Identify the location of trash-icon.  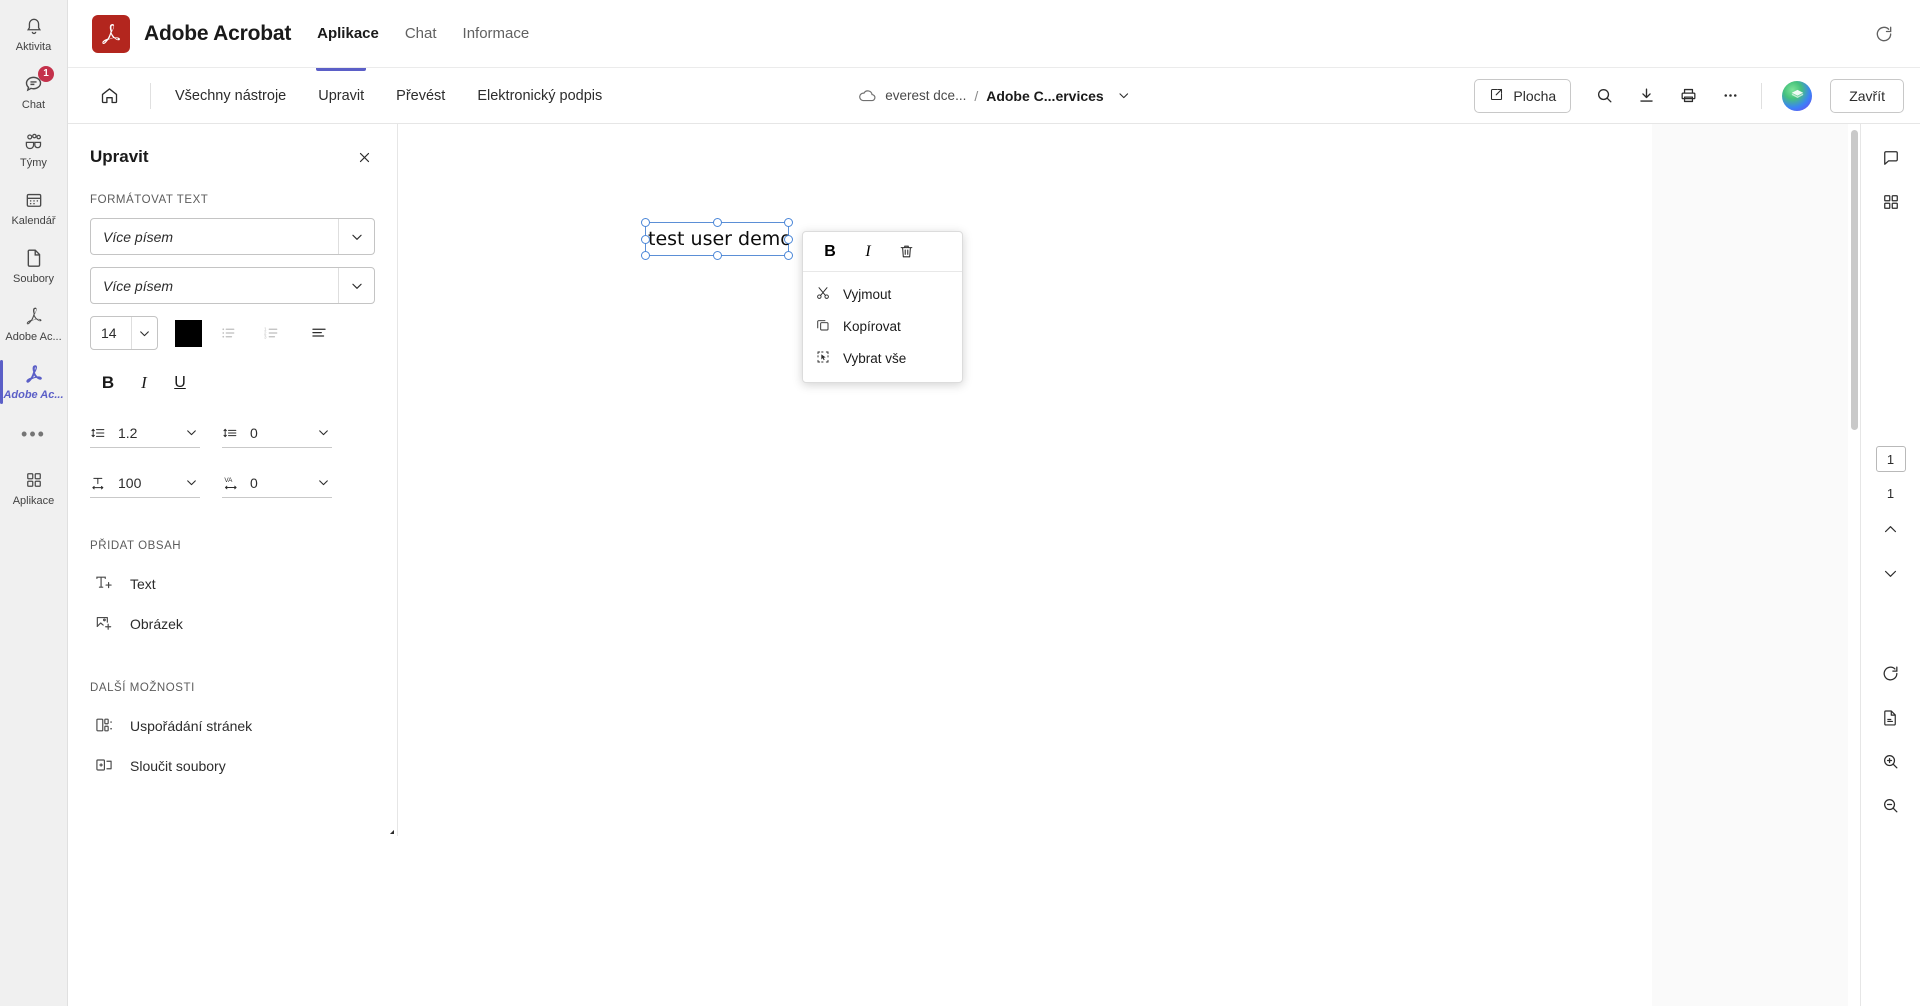
(906, 252).